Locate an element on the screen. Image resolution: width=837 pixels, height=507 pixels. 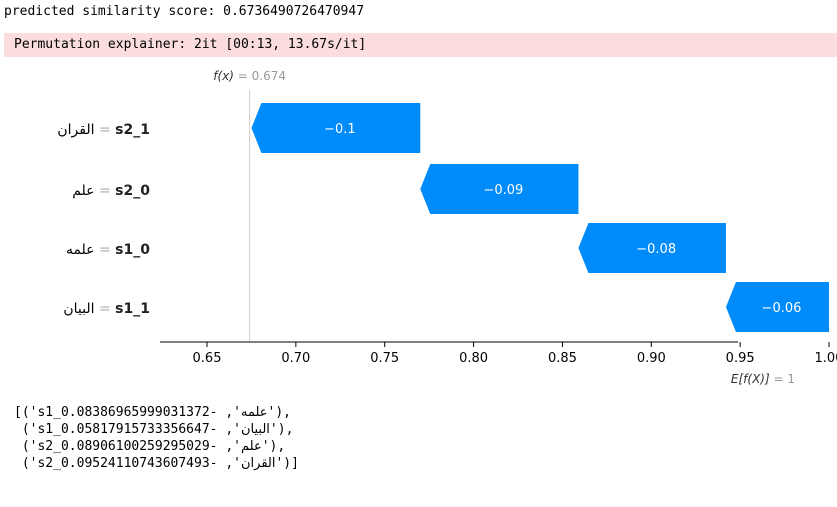
output-line-word: علمه is located at coordinates (254, 412).